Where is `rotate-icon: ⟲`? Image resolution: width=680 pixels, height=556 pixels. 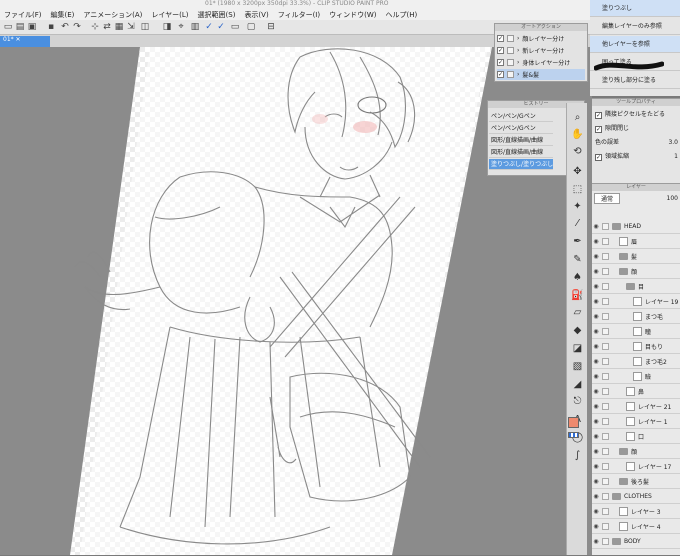 rotate-icon: ⟲ is located at coordinates (577, 151).